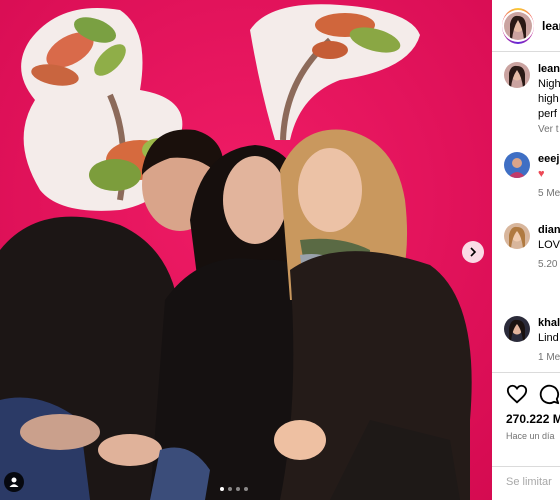 This screenshot has width=560, height=500. Describe the element at coordinates (549, 69) in the screenshot. I see `caption-username: lean` at that location.